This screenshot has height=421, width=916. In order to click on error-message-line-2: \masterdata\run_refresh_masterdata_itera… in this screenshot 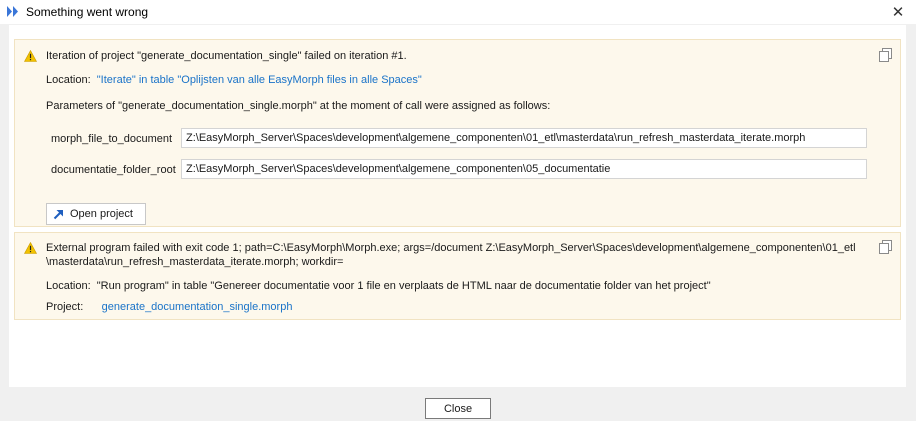, I will do `click(195, 262)`.